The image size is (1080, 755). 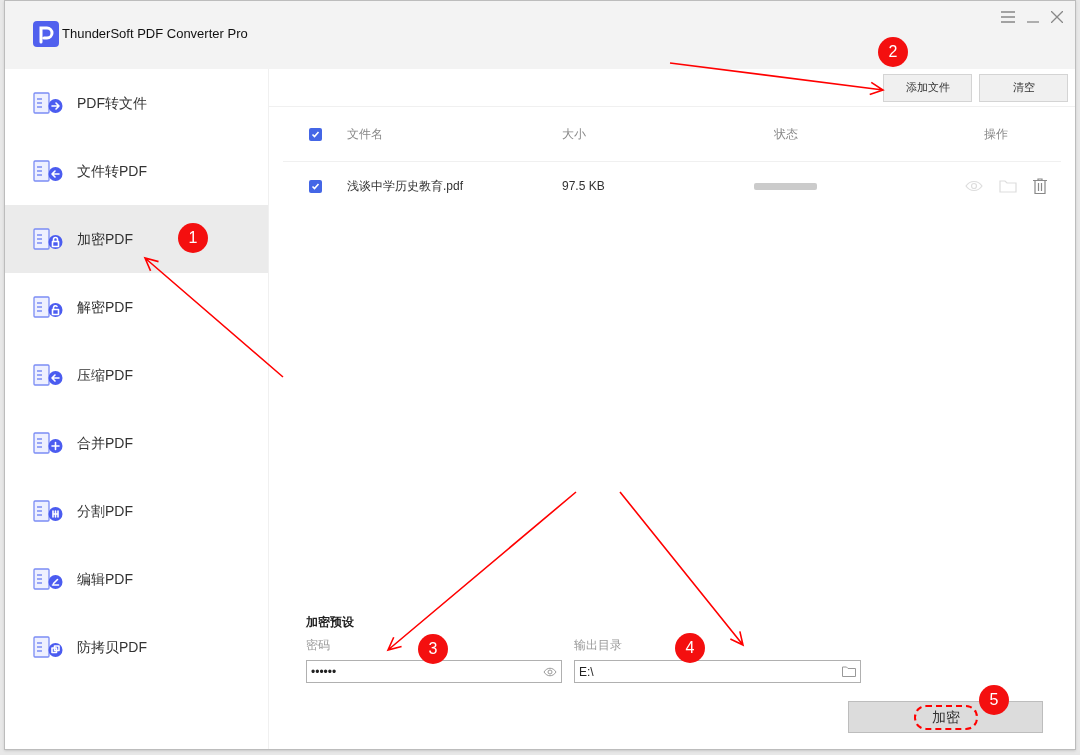 I want to click on column-header: 文件名, so click(x=365, y=134).